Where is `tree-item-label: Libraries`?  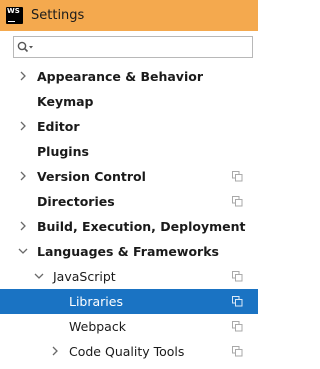
tree-item-label: Libraries is located at coordinates (96, 301).